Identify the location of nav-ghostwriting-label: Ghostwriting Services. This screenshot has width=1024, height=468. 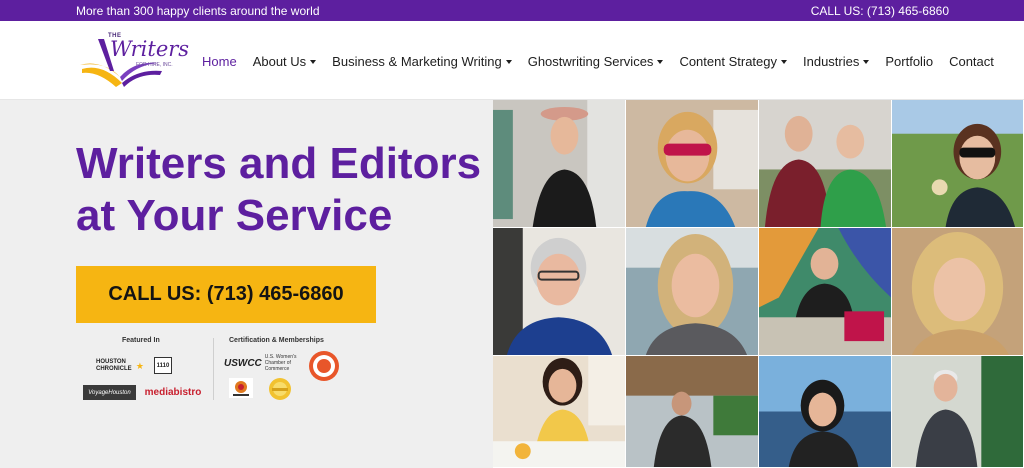
(590, 61).